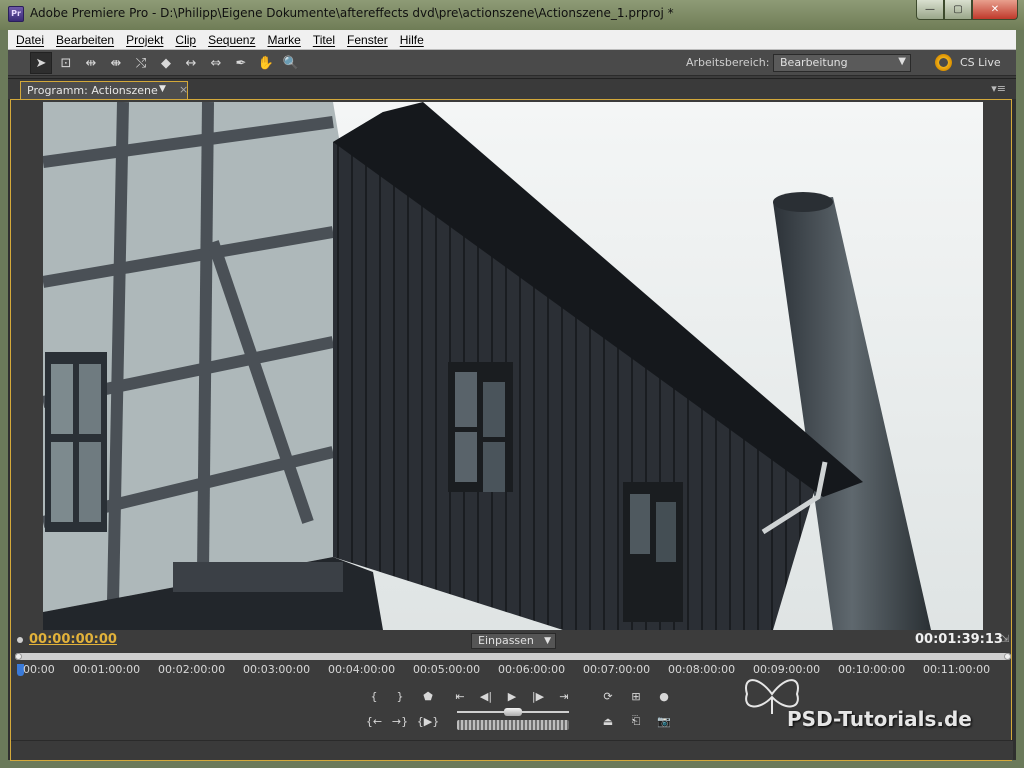  What do you see at coordinates (1005, 639) in the screenshot?
I see `settings-icon: ⇲` at bounding box center [1005, 639].